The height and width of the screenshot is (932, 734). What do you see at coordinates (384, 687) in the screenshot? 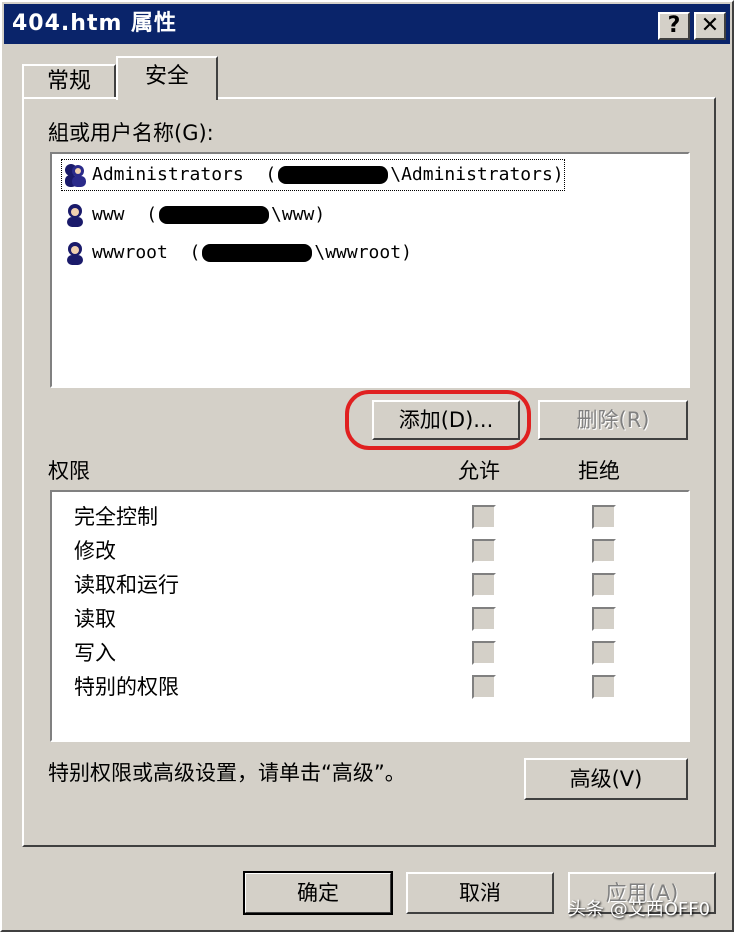
I see `permission-row: 特别的权限` at bounding box center [384, 687].